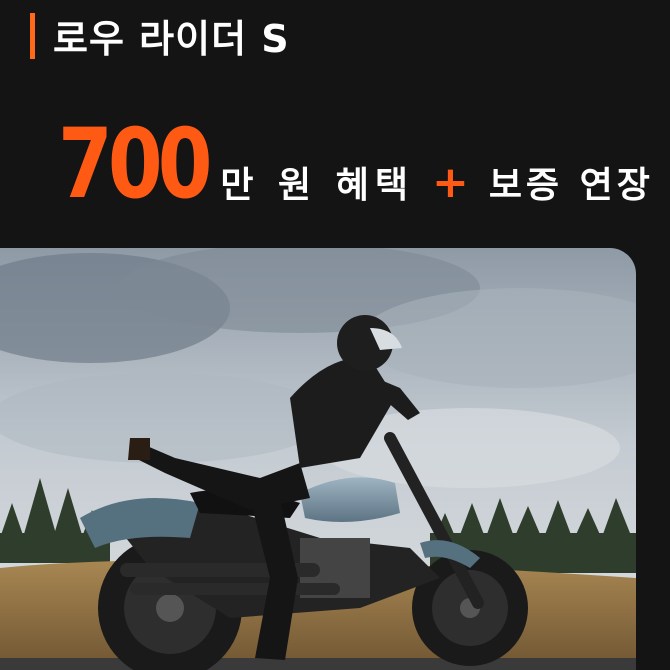  I want to click on accent-bar, so click(32, 35).